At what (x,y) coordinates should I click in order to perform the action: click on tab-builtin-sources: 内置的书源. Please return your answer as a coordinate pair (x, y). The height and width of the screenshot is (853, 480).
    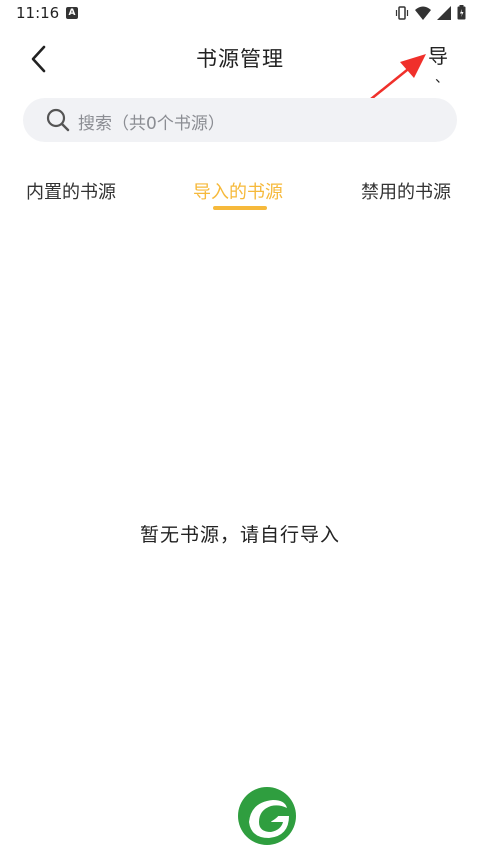
    Looking at the image, I should click on (71, 191).